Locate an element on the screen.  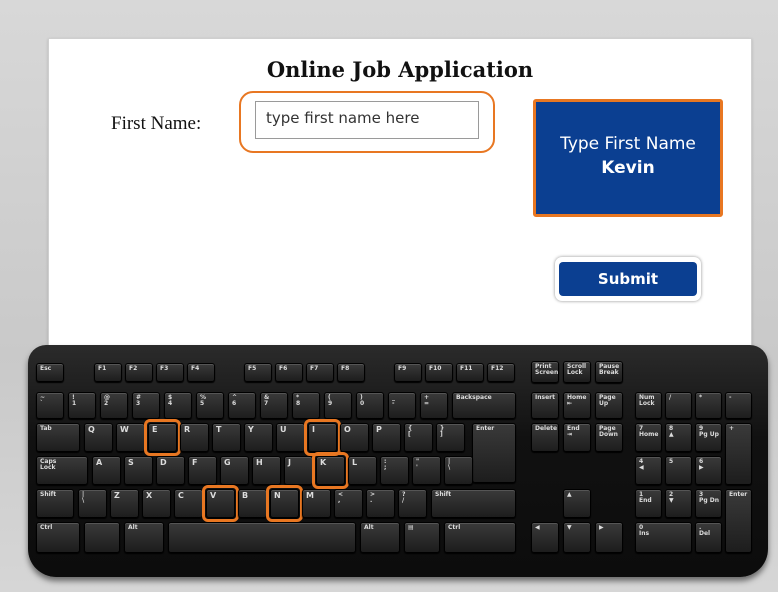
key-pageup: Page Up is located at coordinates (609, 405).